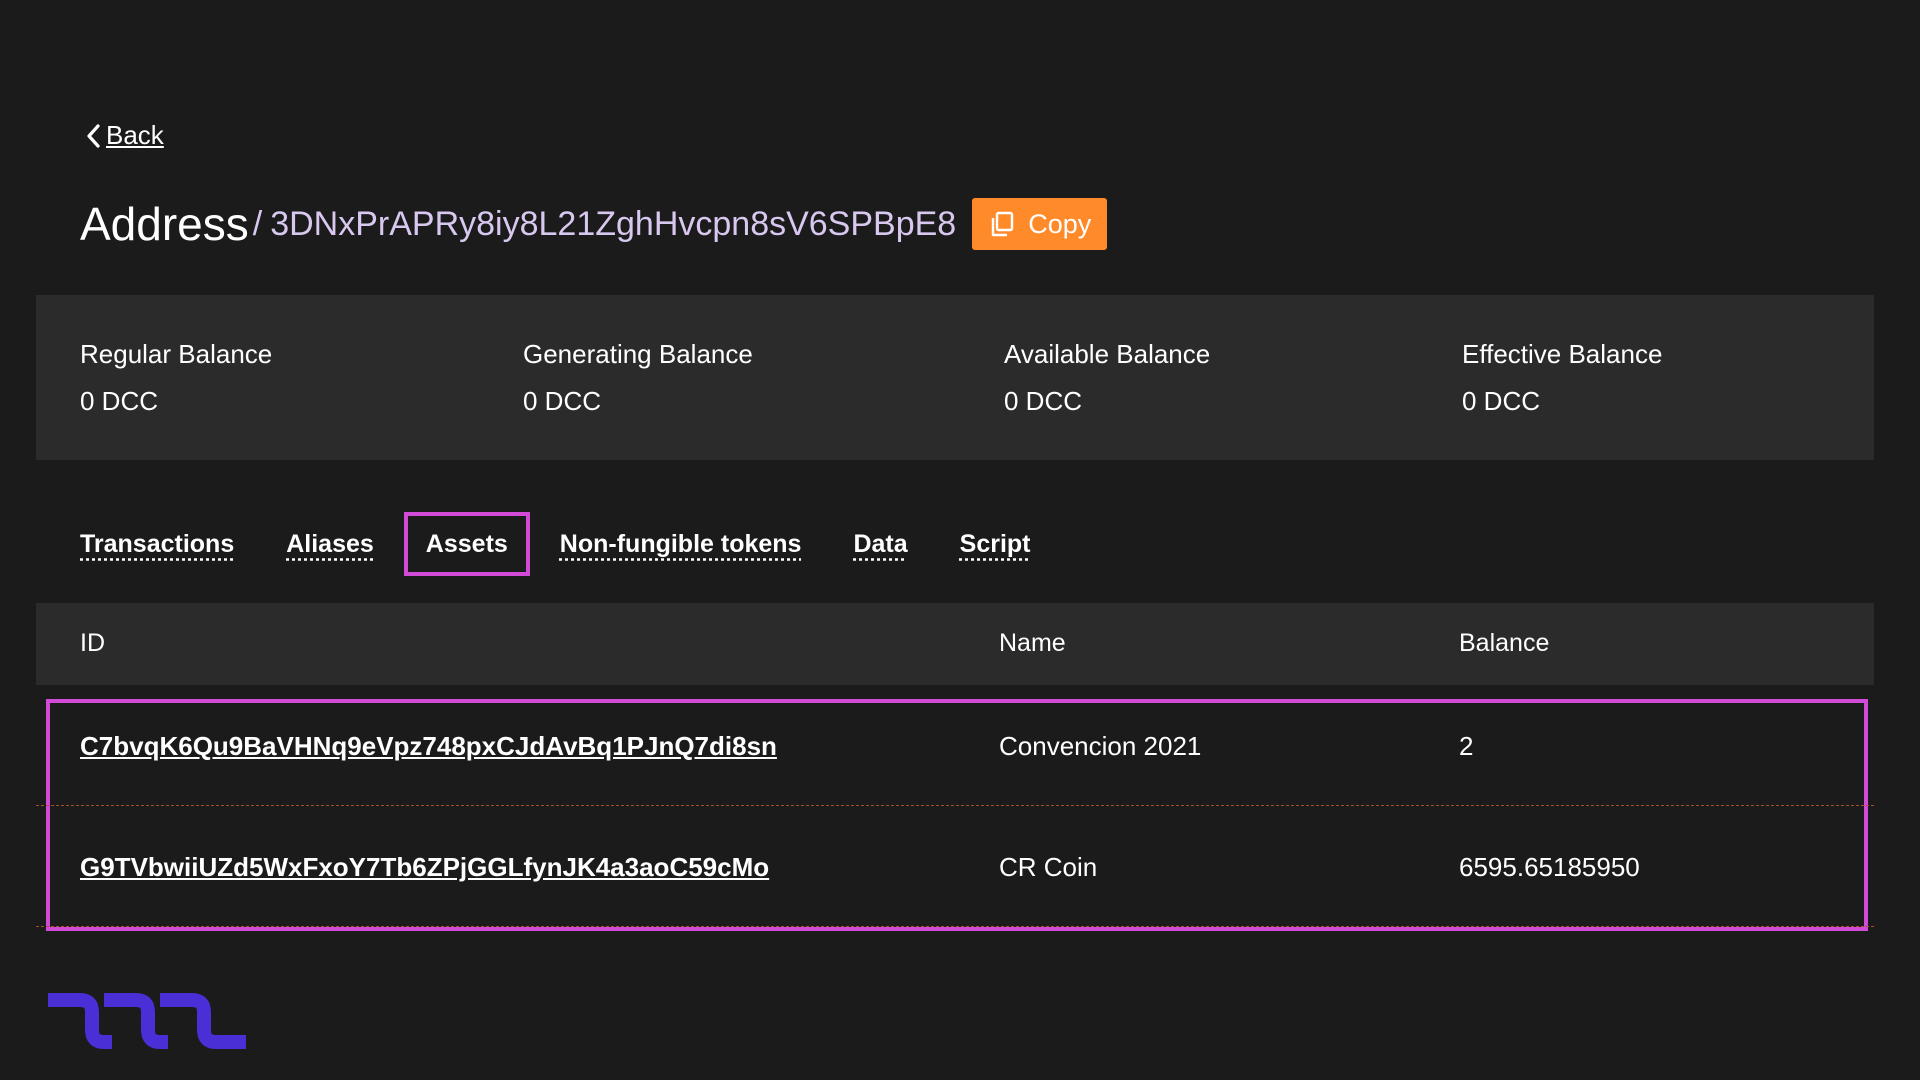 The height and width of the screenshot is (1080, 1920). Describe the element at coordinates (681, 544) in the screenshot. I see `tab-non-fungible-tokens: Non-fungible tokens` at that location.